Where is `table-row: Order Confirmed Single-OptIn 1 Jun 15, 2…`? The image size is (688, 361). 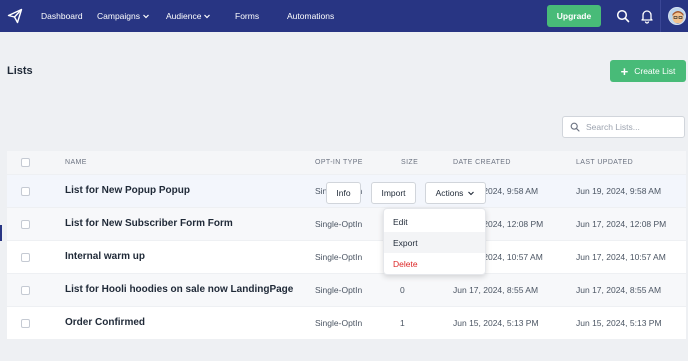 table-row: Order Confirmed Single-OptIn 1 Jun 15, 2… is located at coordinates (346, 322).